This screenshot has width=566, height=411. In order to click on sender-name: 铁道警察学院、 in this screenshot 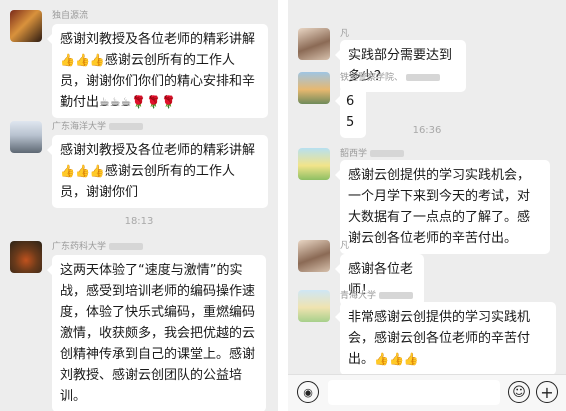, I will do `click(390, 76)`.